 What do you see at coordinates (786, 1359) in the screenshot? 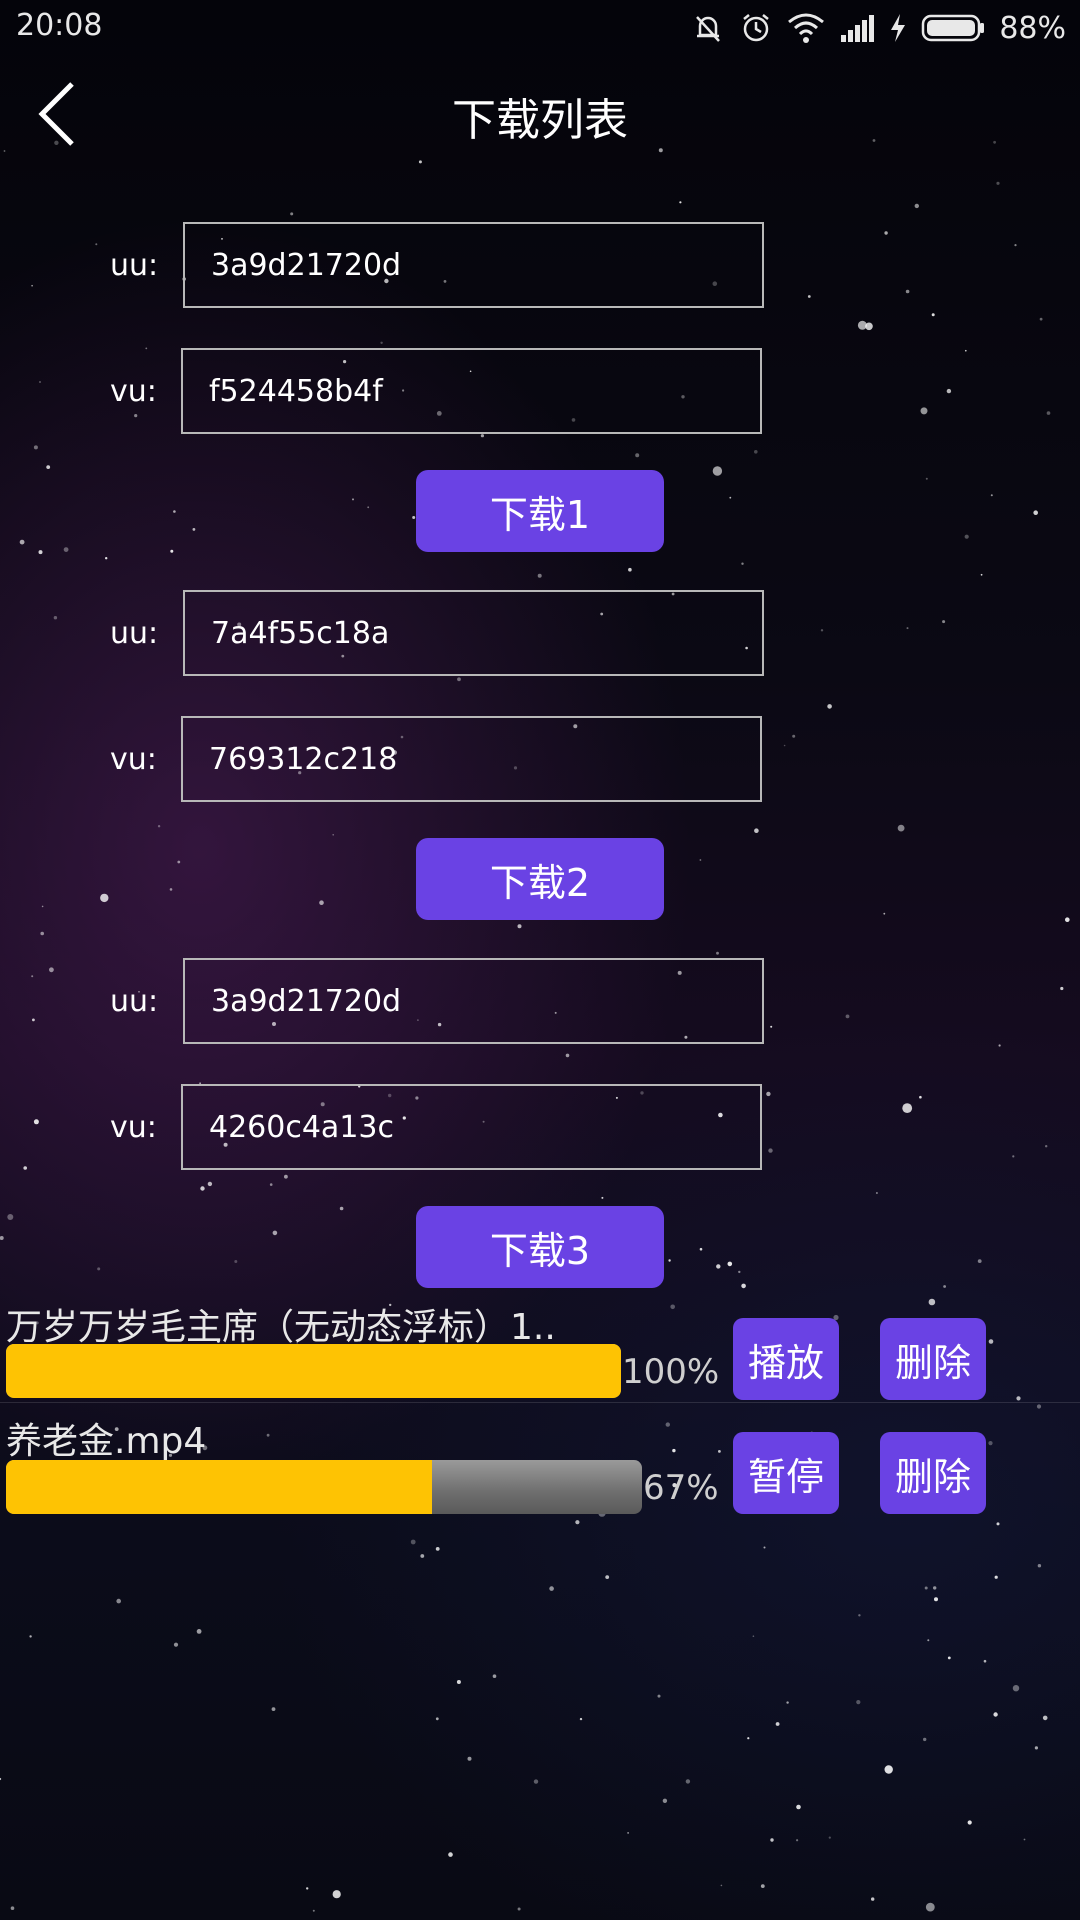
I see `play-button: 播放` at bounding box center [786, 1359].